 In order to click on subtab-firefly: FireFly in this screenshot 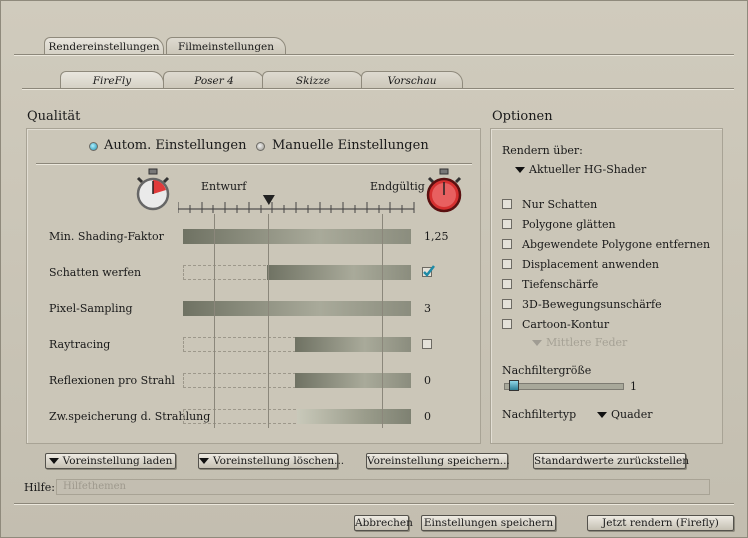, I will do `click(112, 80)`.